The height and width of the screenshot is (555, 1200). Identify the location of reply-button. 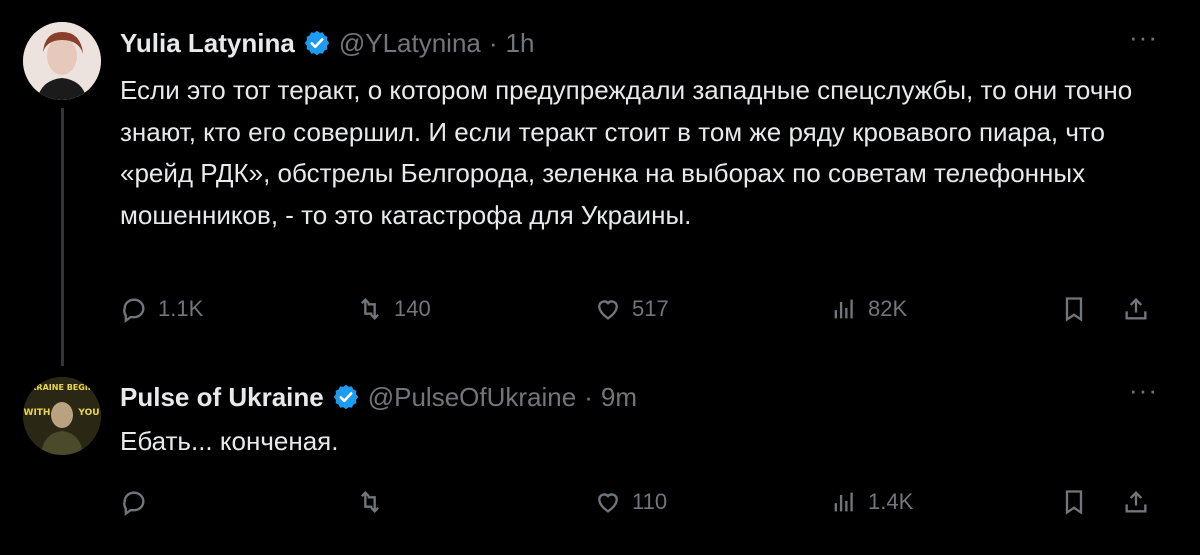
(134, 502).